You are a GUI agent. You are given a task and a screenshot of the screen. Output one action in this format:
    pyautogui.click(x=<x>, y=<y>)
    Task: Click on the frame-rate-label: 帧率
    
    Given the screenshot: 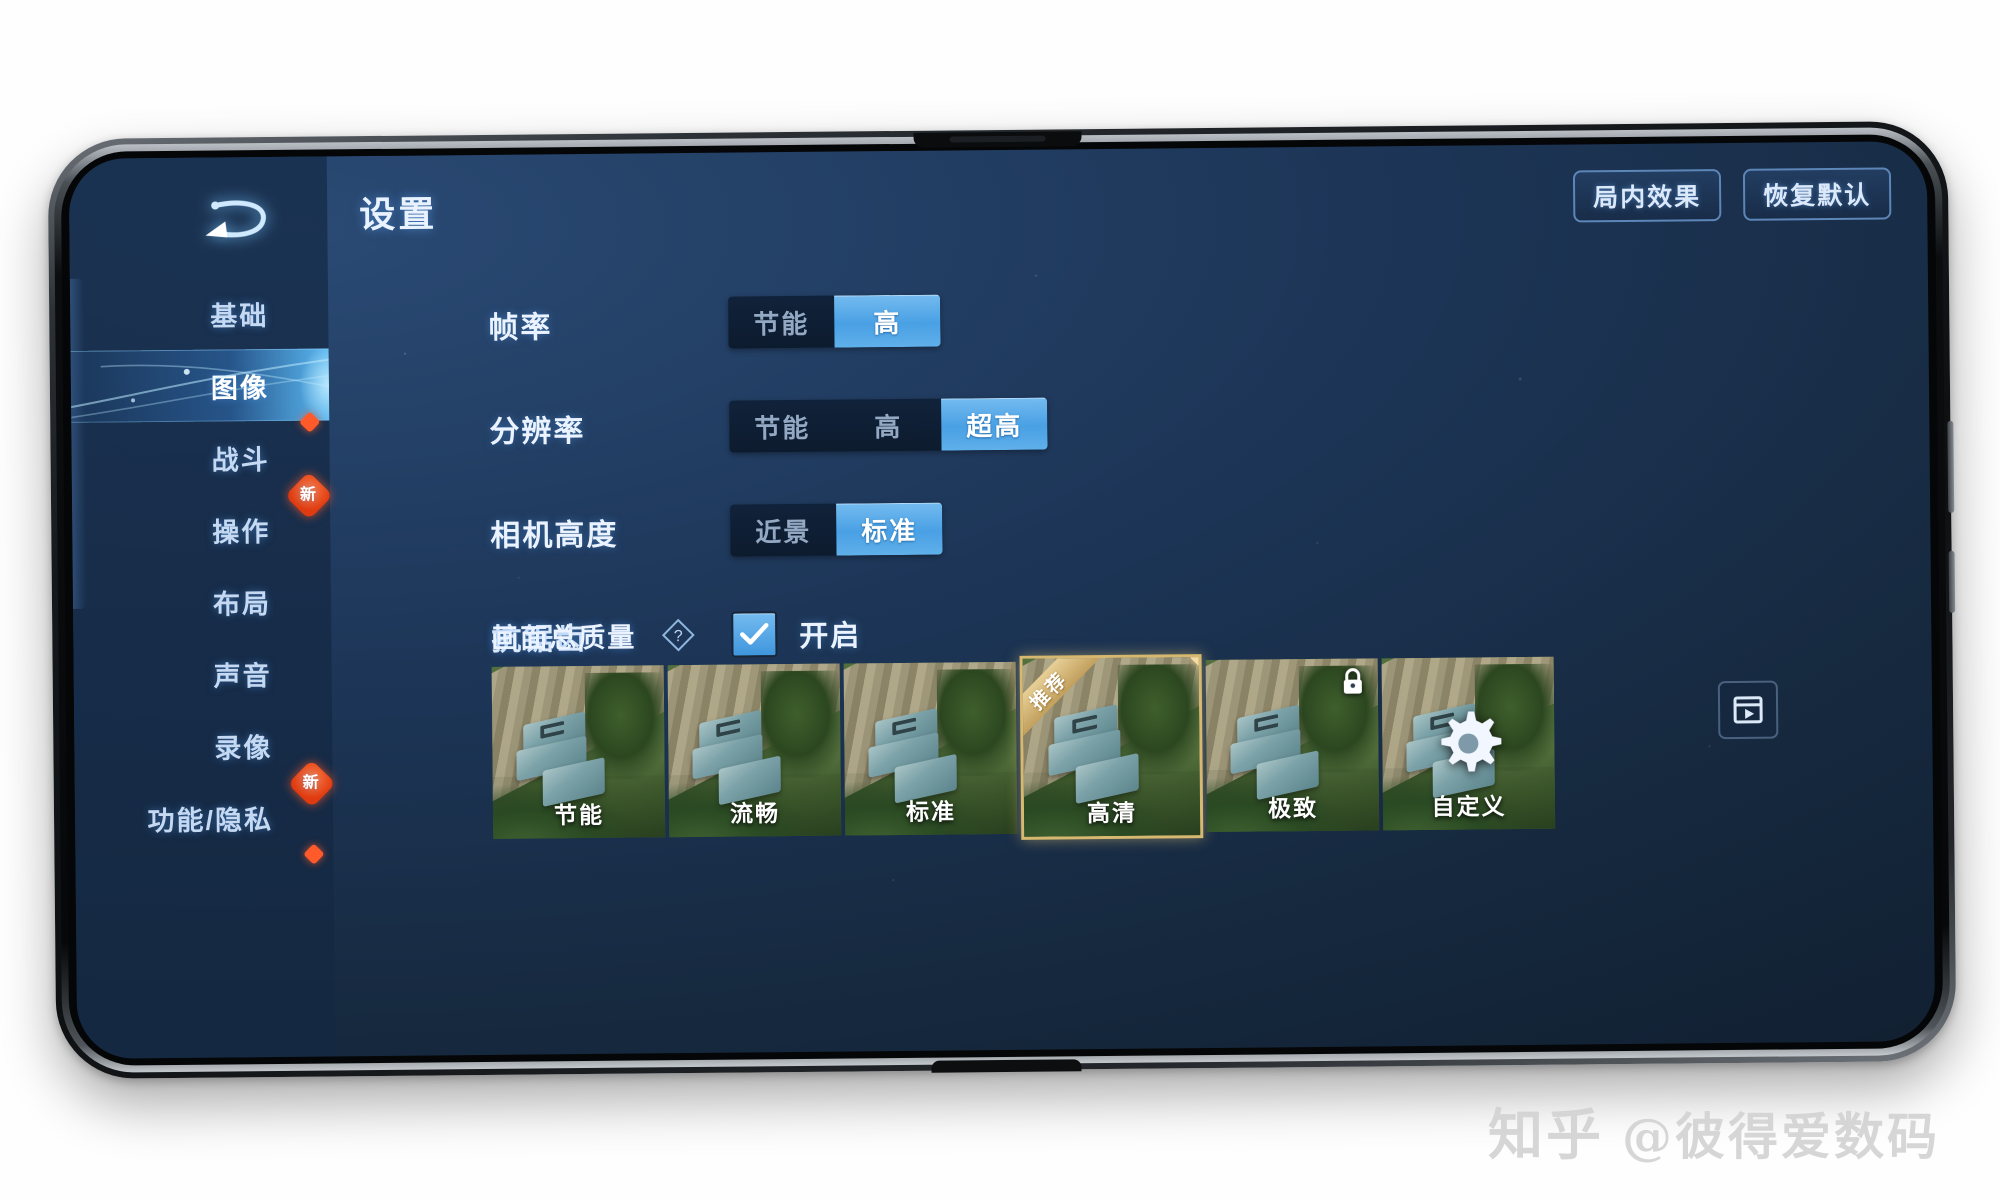 What is the action you would take?
    pyautogui.click(x=520, y=328)
    